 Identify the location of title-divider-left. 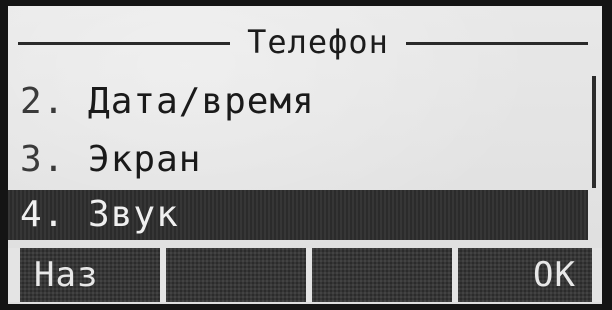
(124, 43).